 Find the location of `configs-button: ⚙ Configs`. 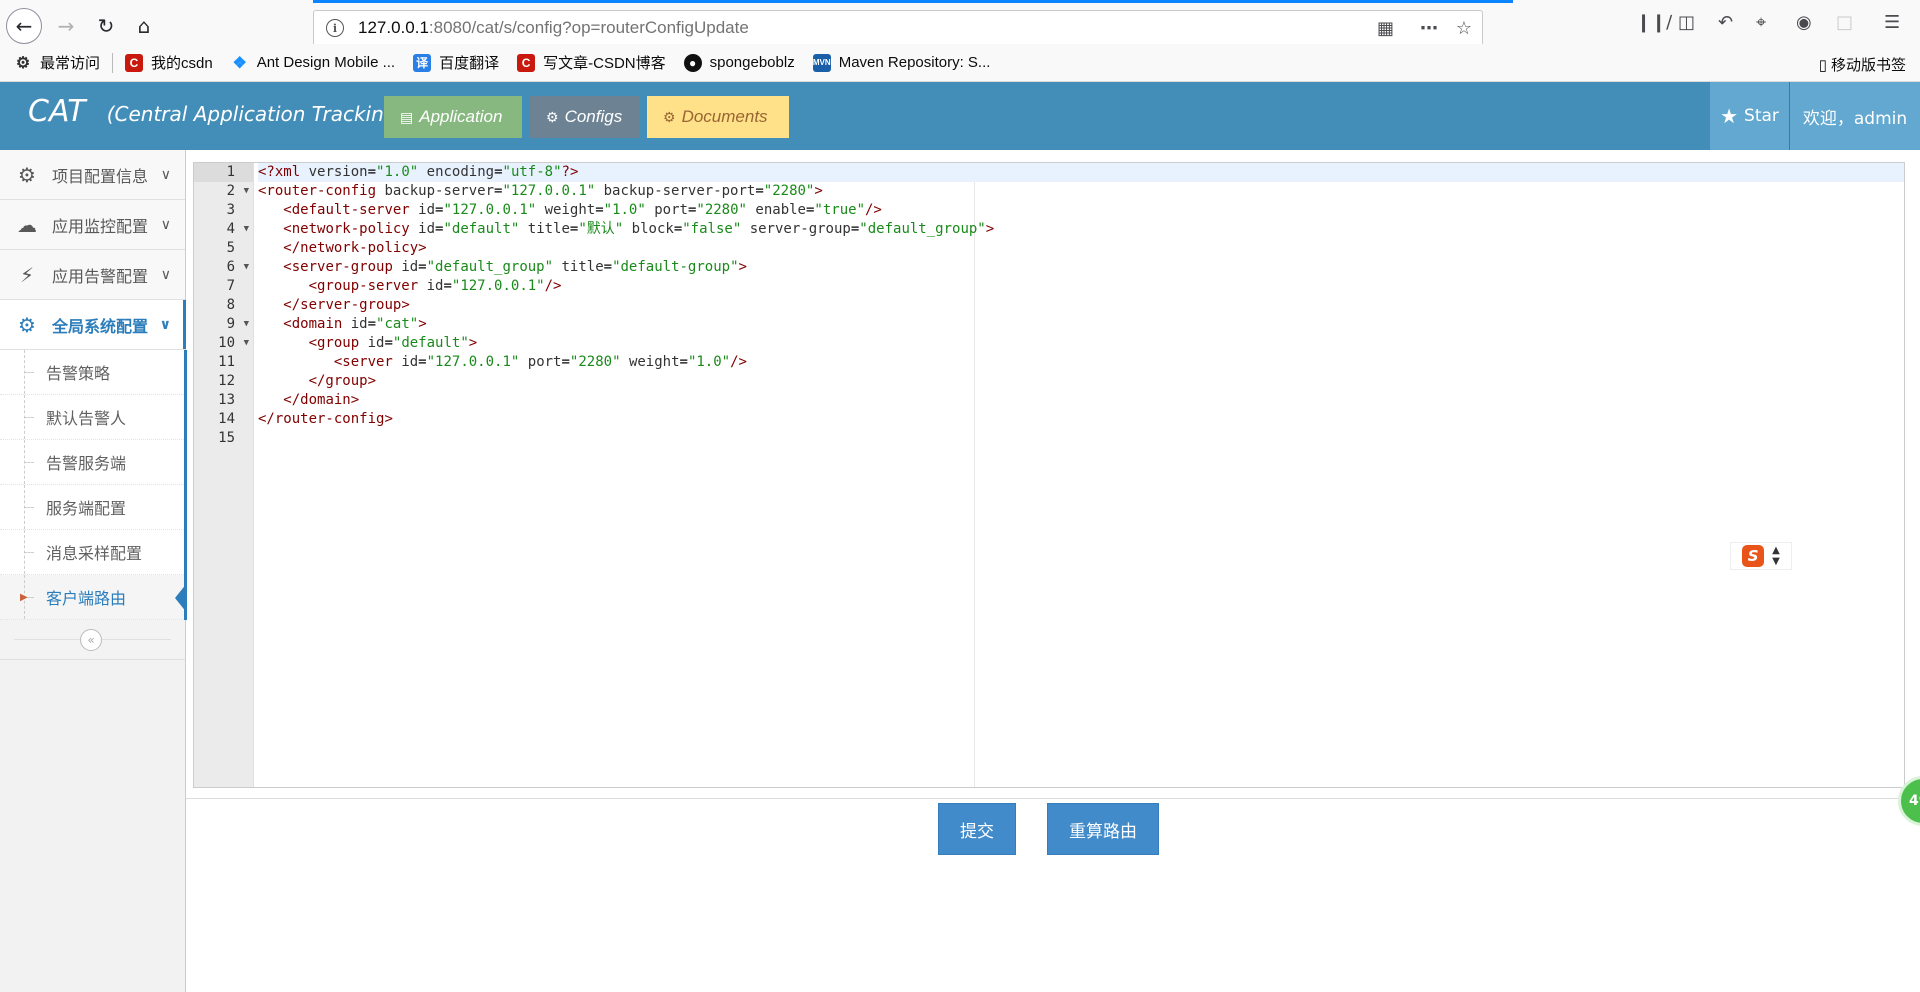

configs-button: ⚙ Configs is located at coordinates (585, 117).